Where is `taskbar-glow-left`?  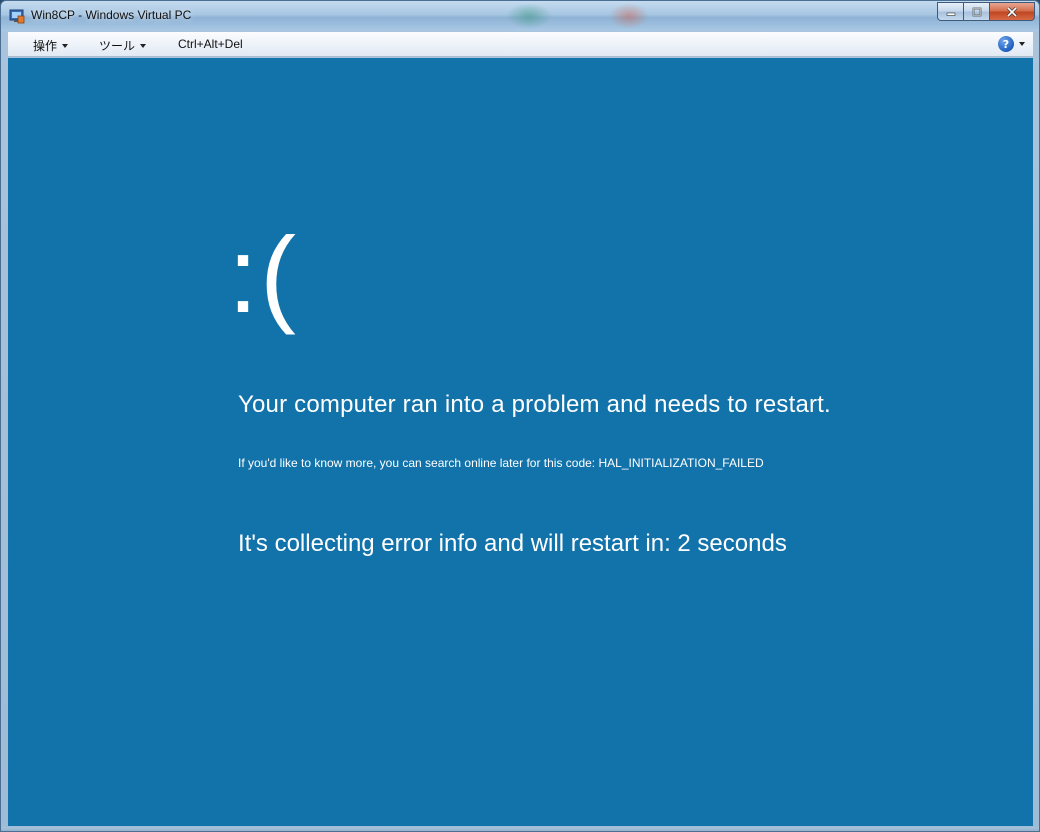
taskbar-glow-left is located at coordinates (529, 16).